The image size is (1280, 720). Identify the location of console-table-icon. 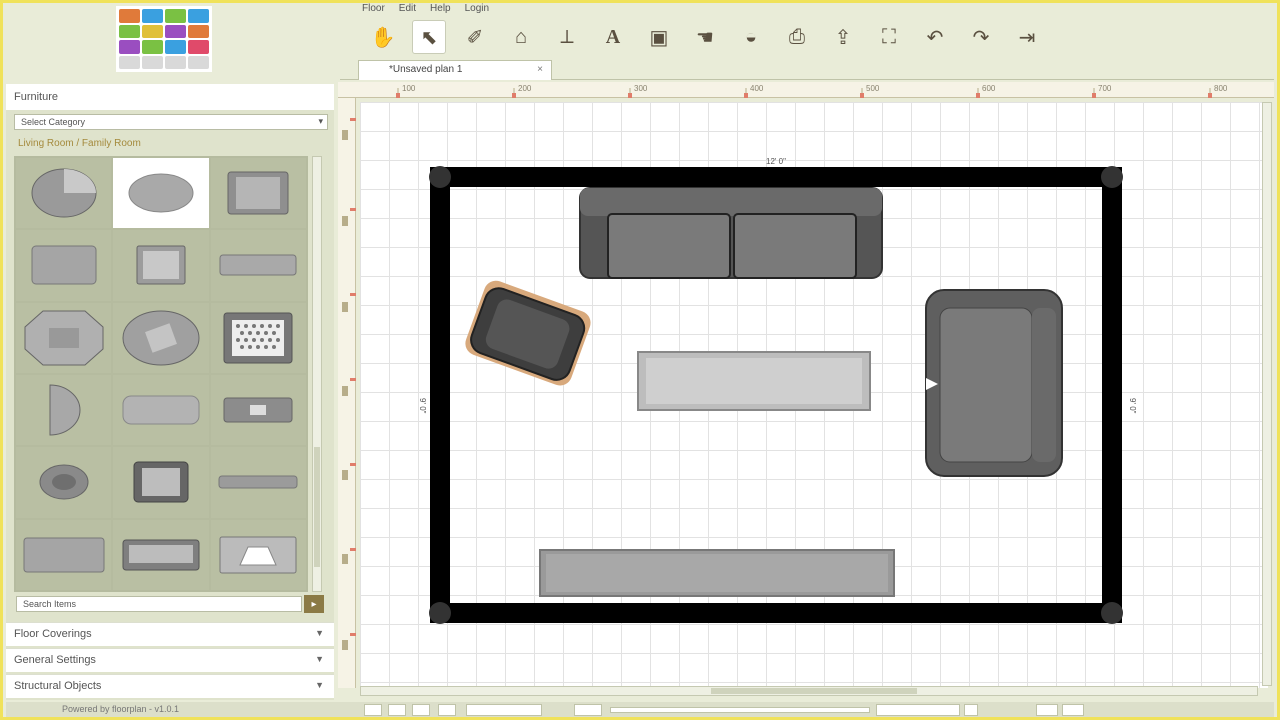
(161, 554).